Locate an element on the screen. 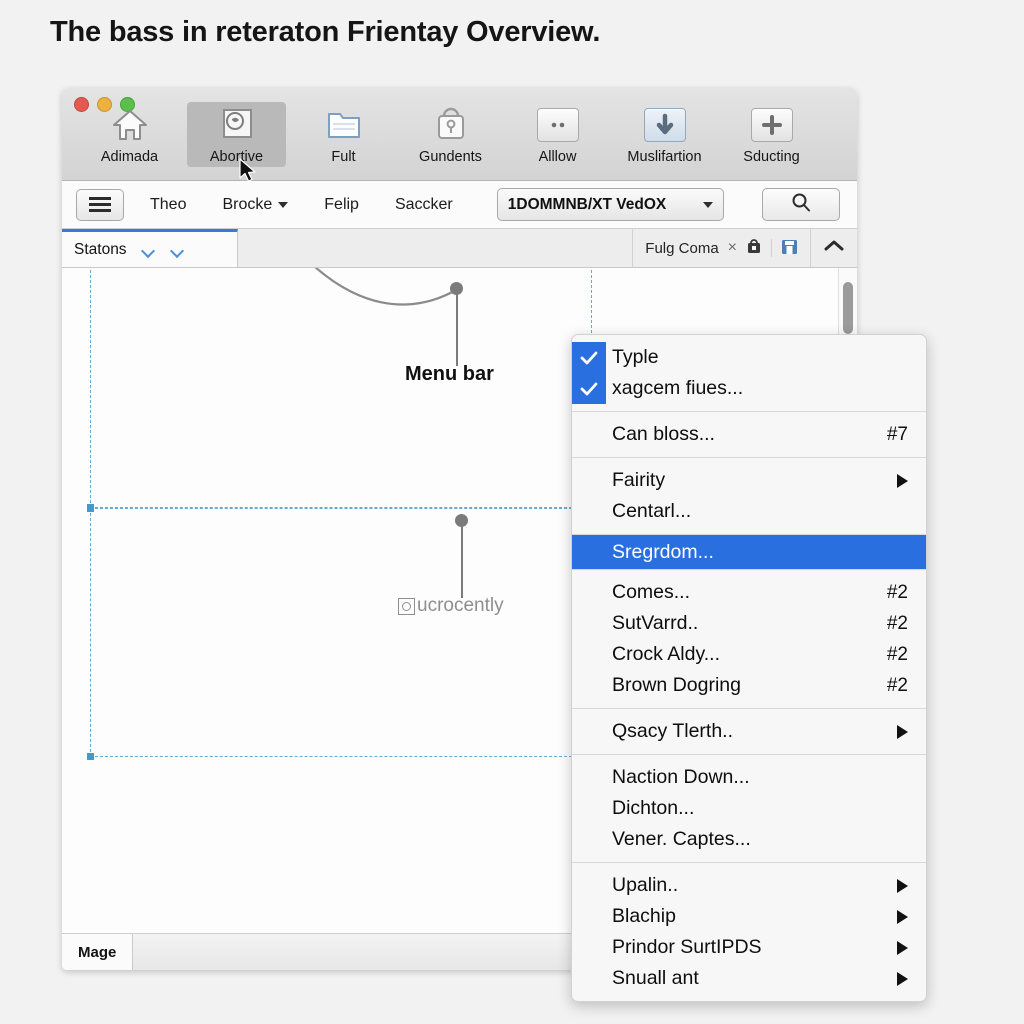  menu-item-felip: Felip is located at coordinates (341, 205).